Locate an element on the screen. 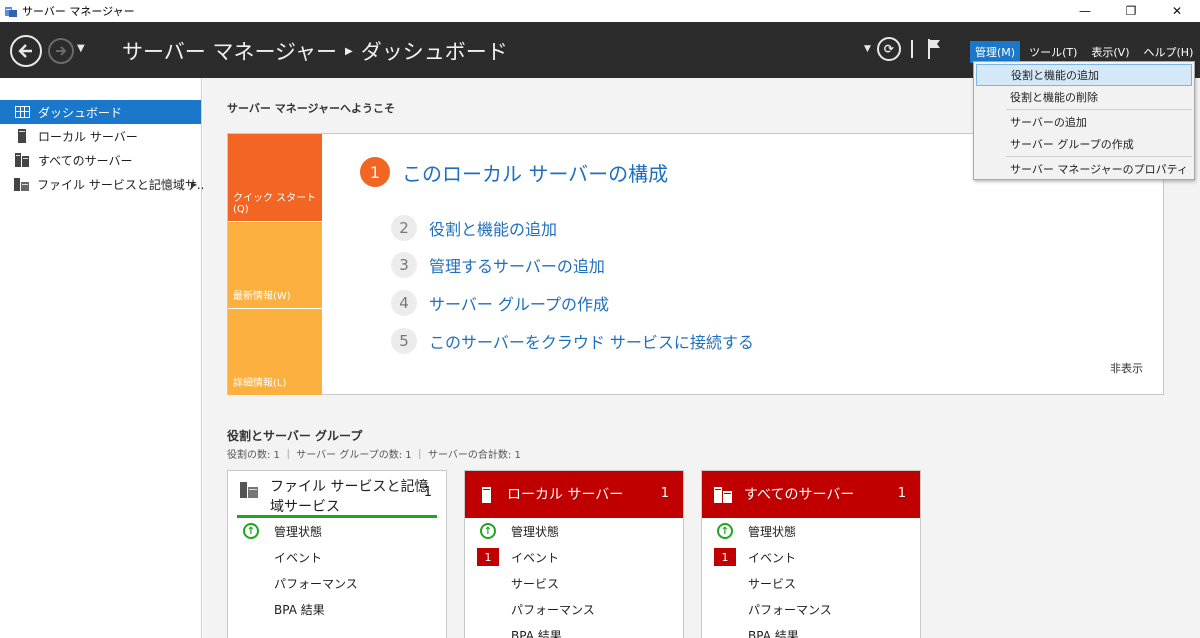 The height and width of the screenshot is (638, 1200). card-title: ローカル サーバー is located at coordinates (565, 494).